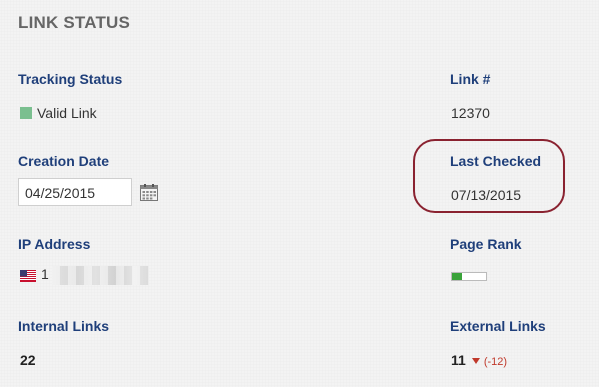 This screenshot has width=599, height=387. What do you see at coordinates (64, 326) in the screenshot?
I see `internal-links-label: Internal Links` at bounding box center [64, 326].